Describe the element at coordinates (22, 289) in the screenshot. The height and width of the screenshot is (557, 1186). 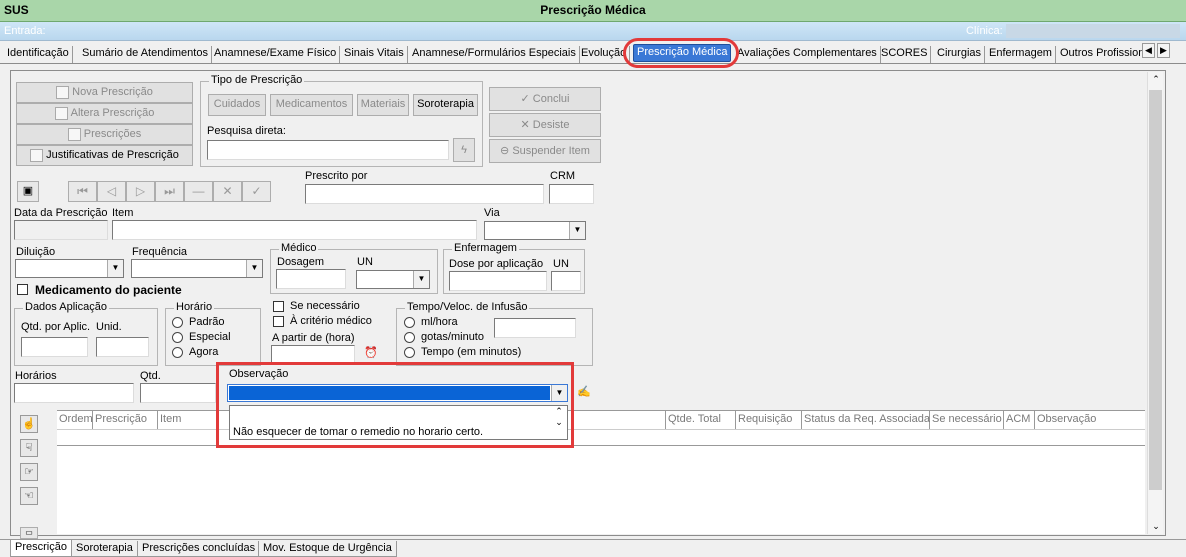
I see `medicamento-paciente-checkbox` at that location.